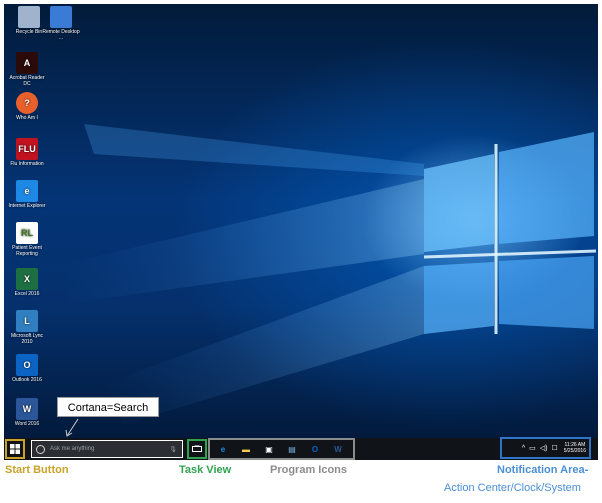 The image size is (602, 503). Describe the element at coordinates (205, 470) in the screenshot. I see `task-view-label: Task View` at that location.